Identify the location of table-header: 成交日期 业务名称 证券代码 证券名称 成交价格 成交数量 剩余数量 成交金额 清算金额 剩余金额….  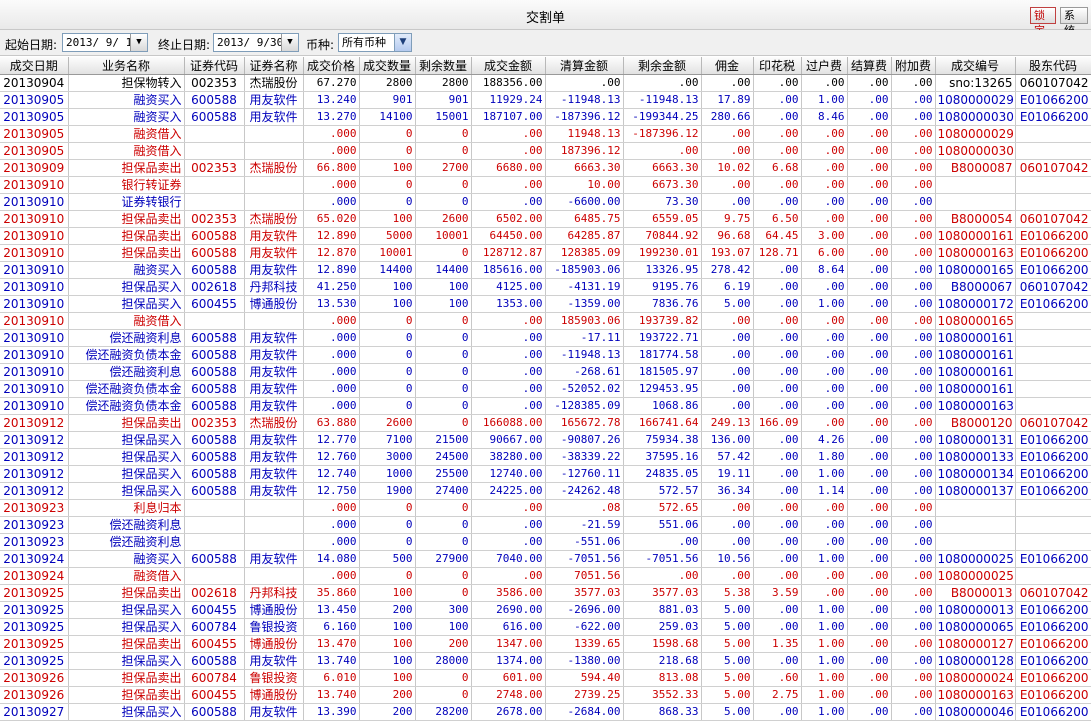
(545, 66).